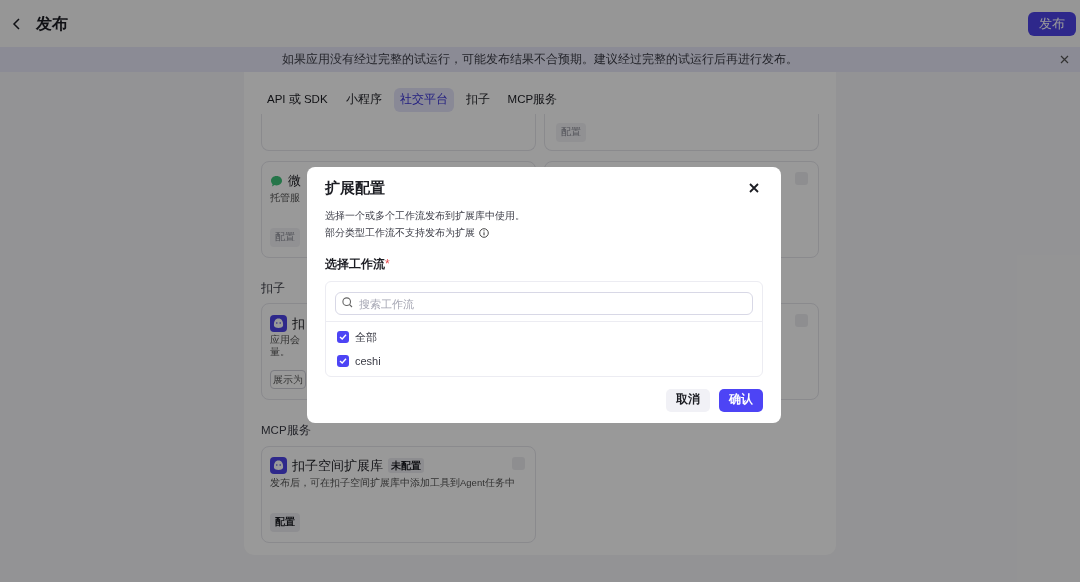 The width and height of the screenshot is (1080, 582). Describe the element at coordinates (285, 346) in the screenshot. I see `card-description: 应用会 量。` at that location.